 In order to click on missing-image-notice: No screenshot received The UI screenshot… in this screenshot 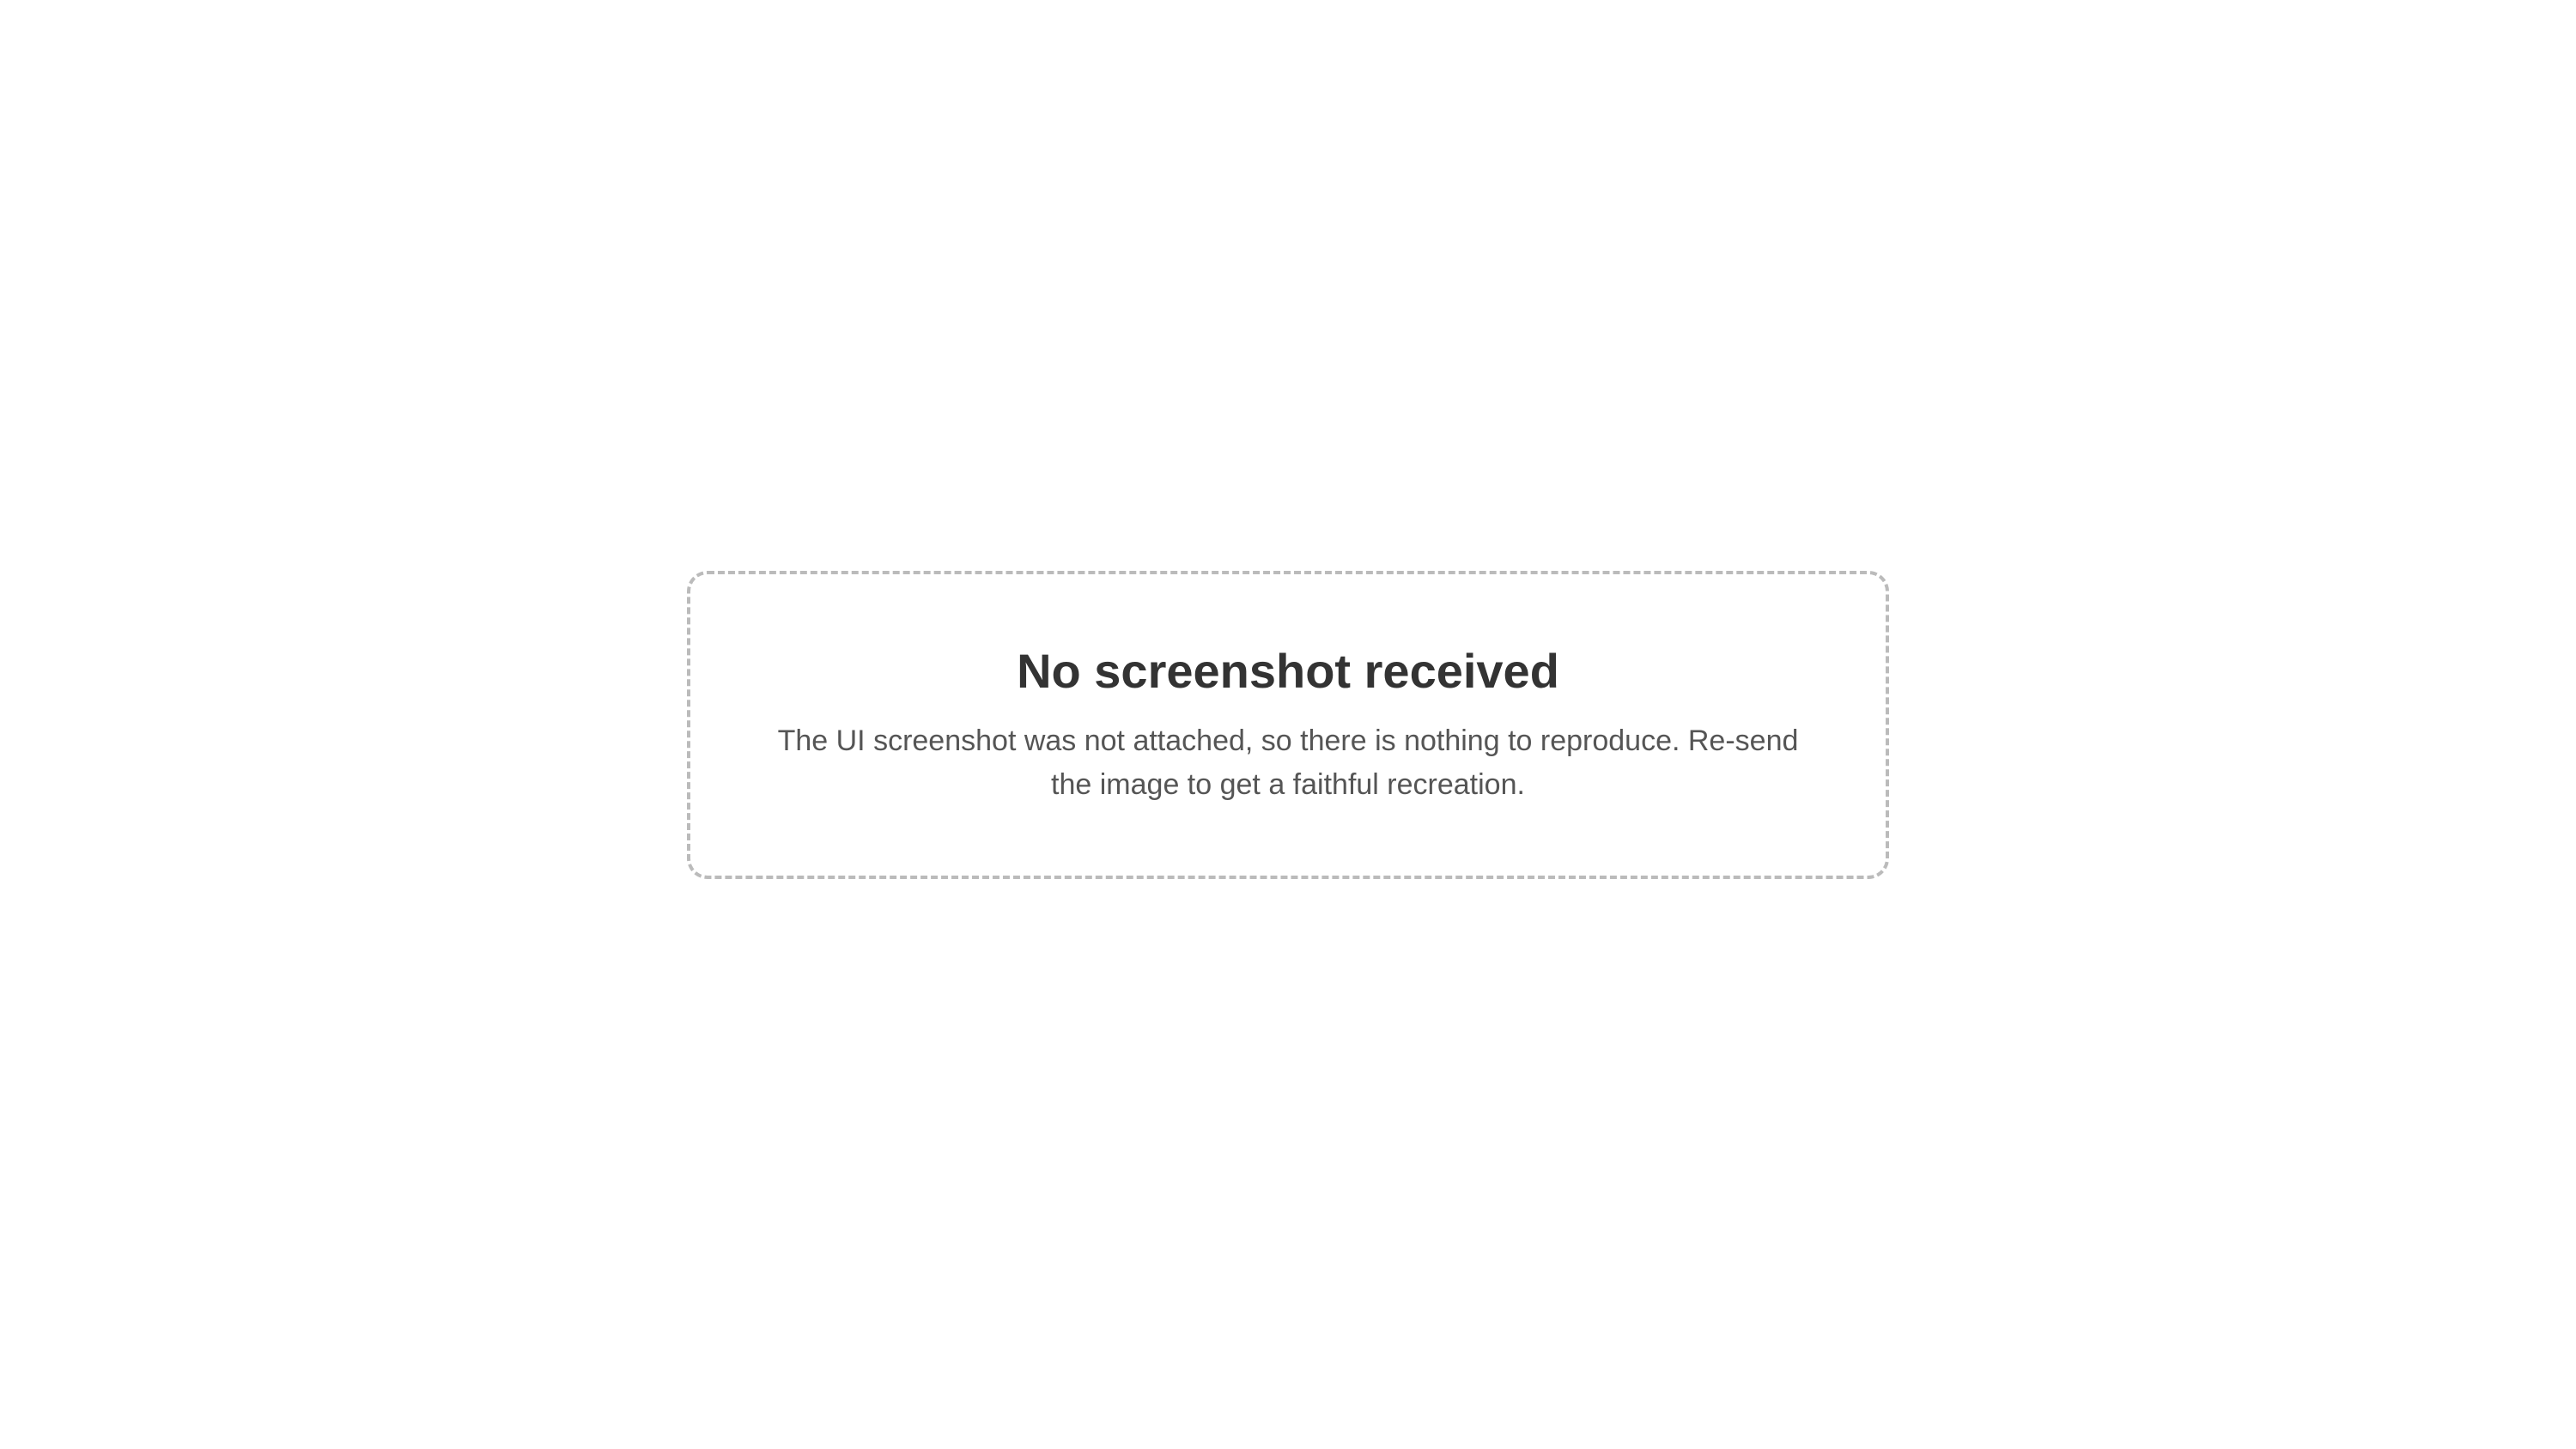, I will do `click(1288, 724)`.